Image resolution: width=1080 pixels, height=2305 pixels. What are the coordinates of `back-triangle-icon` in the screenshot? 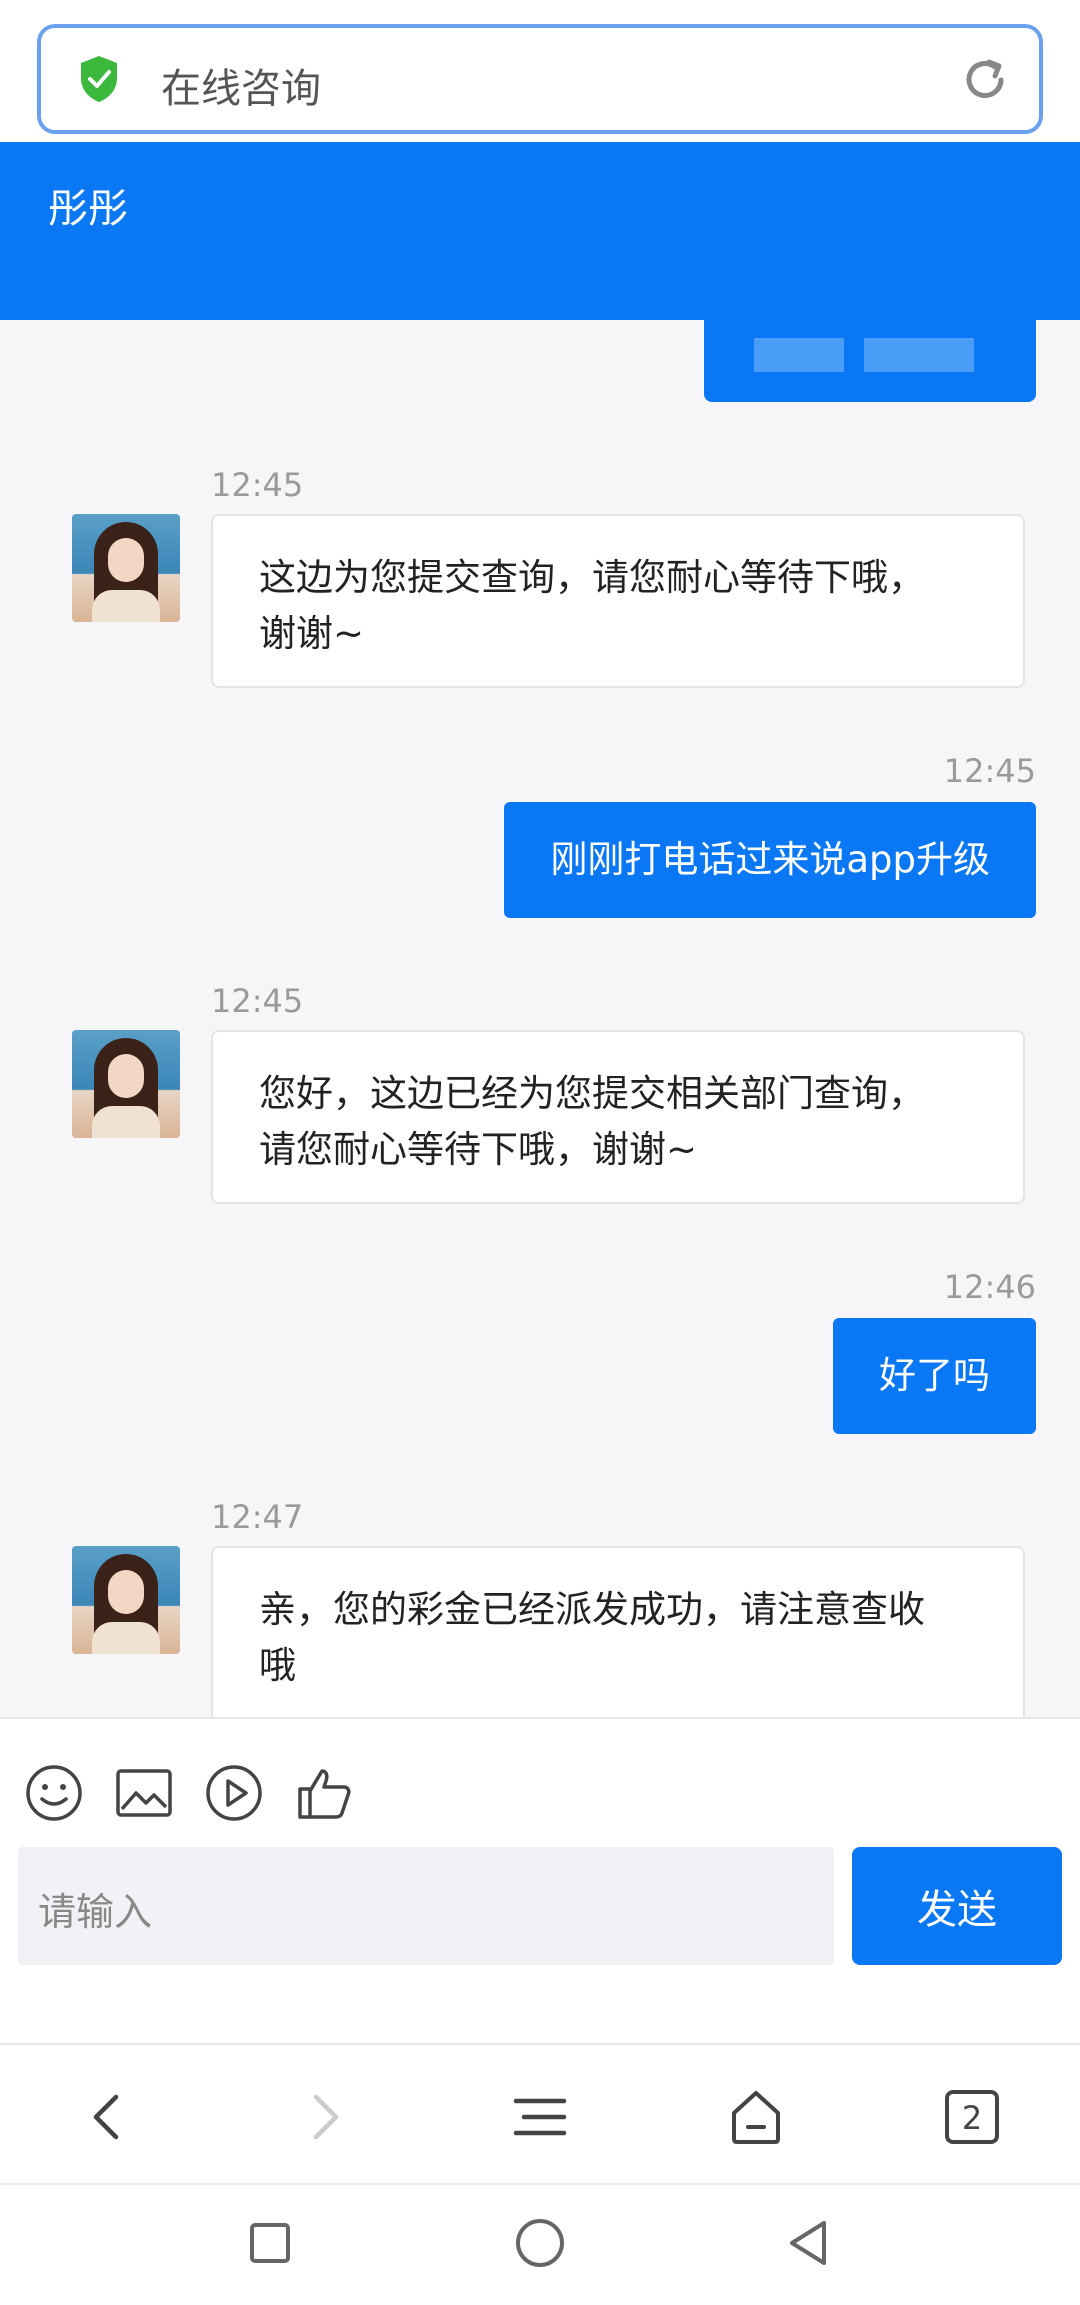 It's located at (810, 2243).